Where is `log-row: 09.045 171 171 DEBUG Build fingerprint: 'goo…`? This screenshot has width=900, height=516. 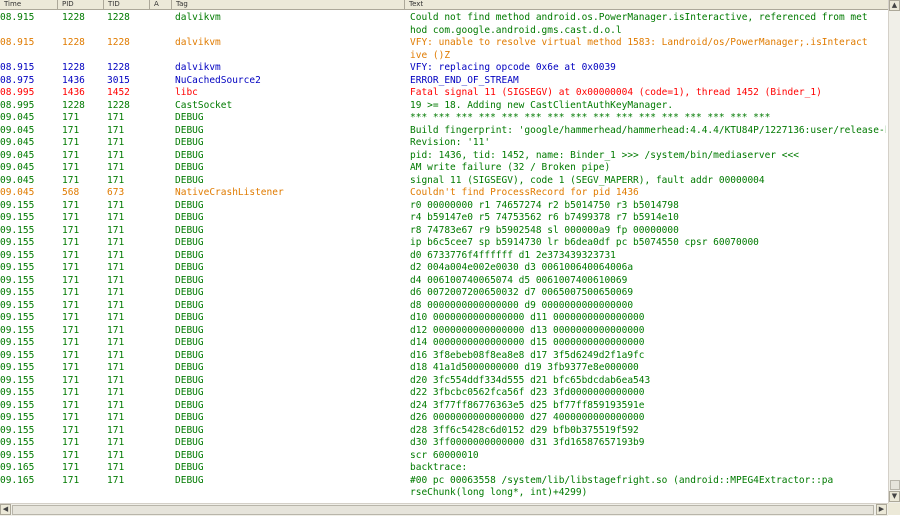 log-row: 09.045 171 171 DEBUG Build fingerprint: 'goo… is located at coordinates (444, 131).